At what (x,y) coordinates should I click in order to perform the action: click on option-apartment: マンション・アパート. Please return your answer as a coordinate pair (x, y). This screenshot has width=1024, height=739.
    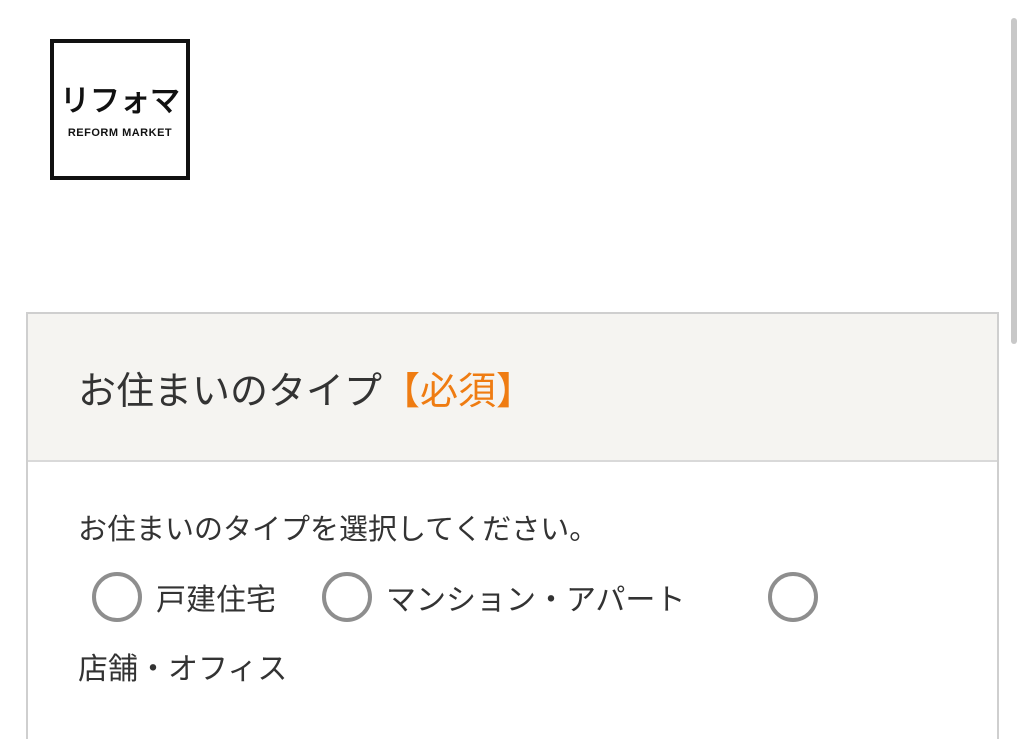
    Looking at the image, I should click on (503, 597).